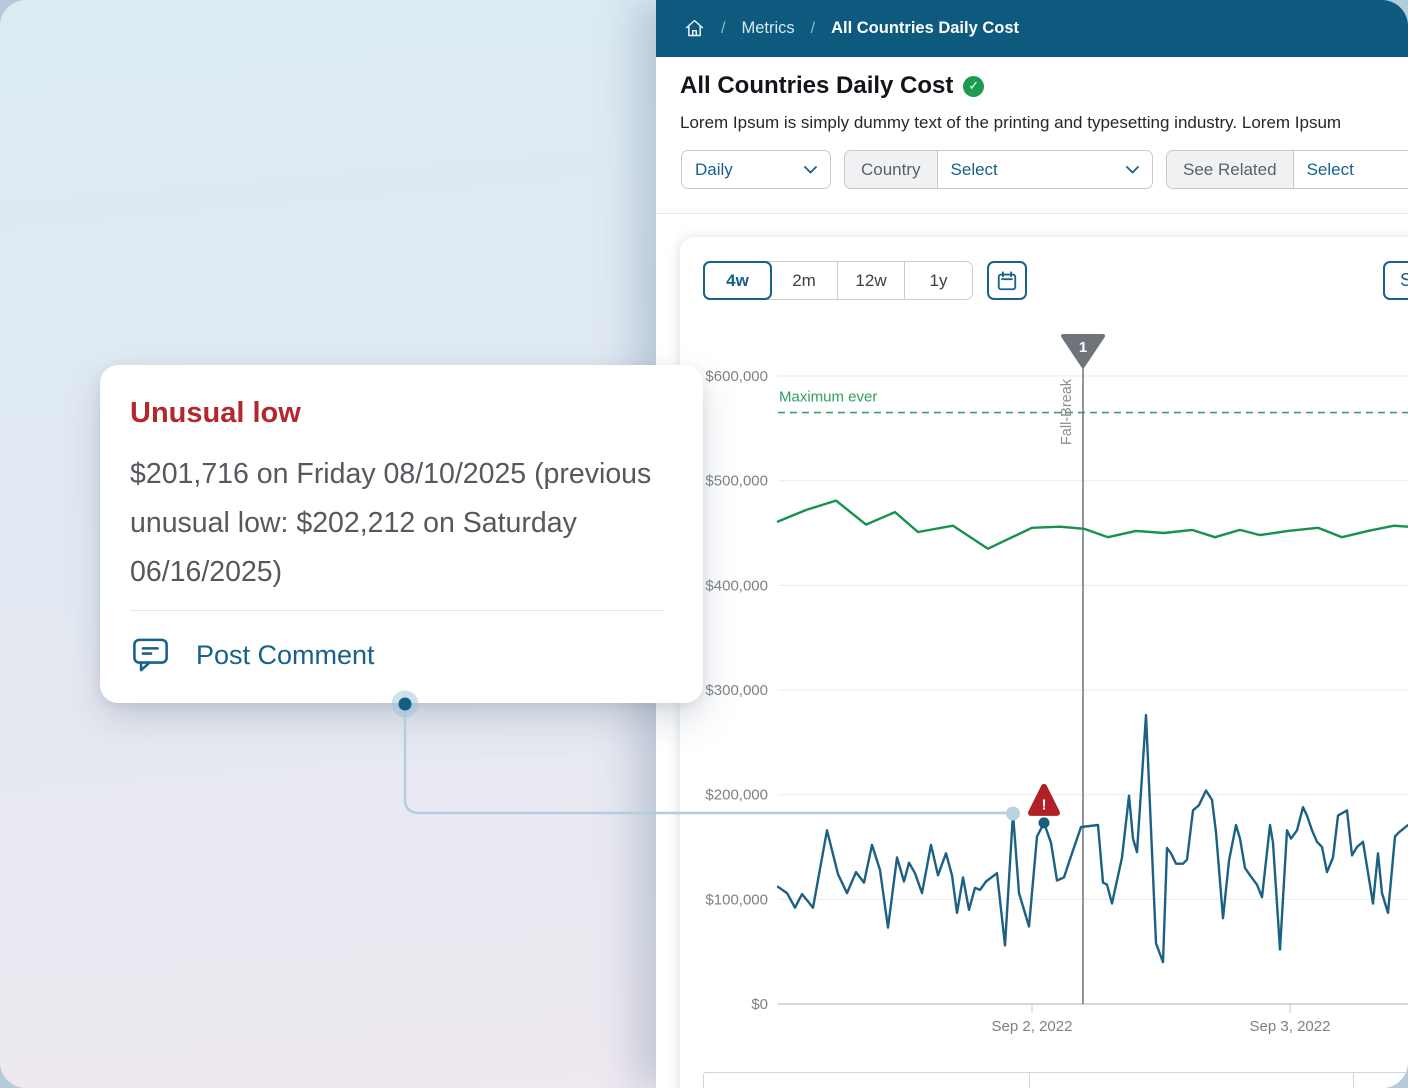 The image size is (1408, 1088). What do you see at coordinates (1395, 280) in the screenshot?
I see `share-button-partial: S` at bounding box center [1395, 280].